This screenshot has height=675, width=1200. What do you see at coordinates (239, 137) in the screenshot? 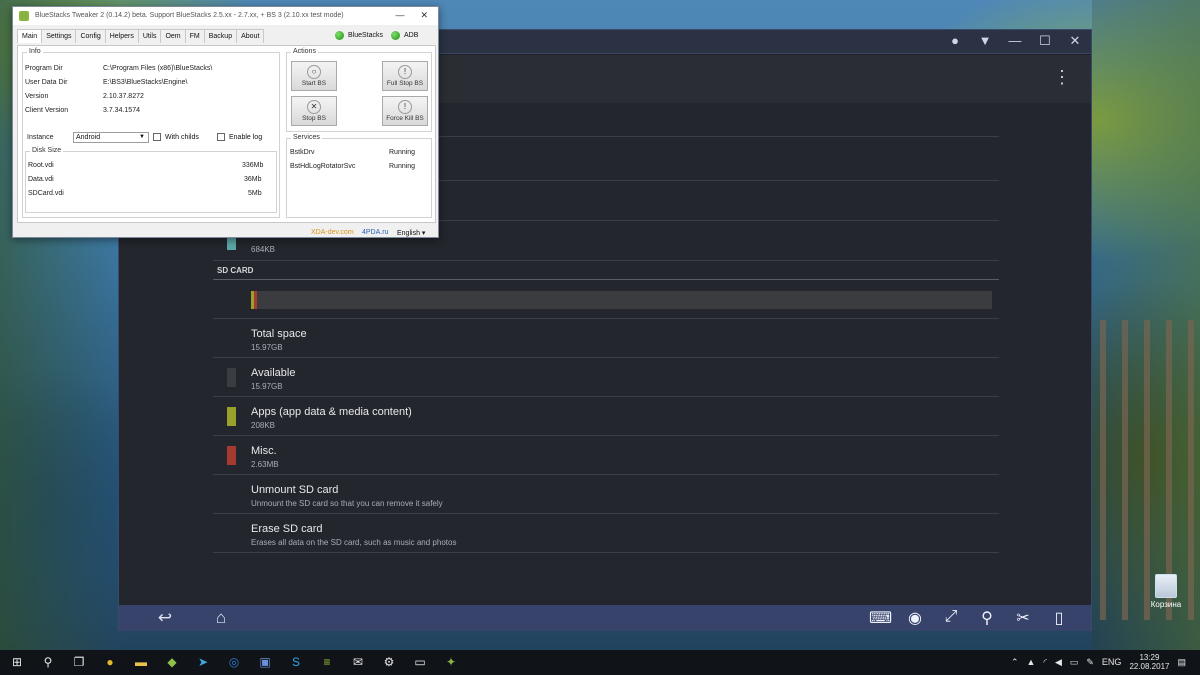
I see `enable-log-checkbox: Enable log` at bounding box center [239, 137].